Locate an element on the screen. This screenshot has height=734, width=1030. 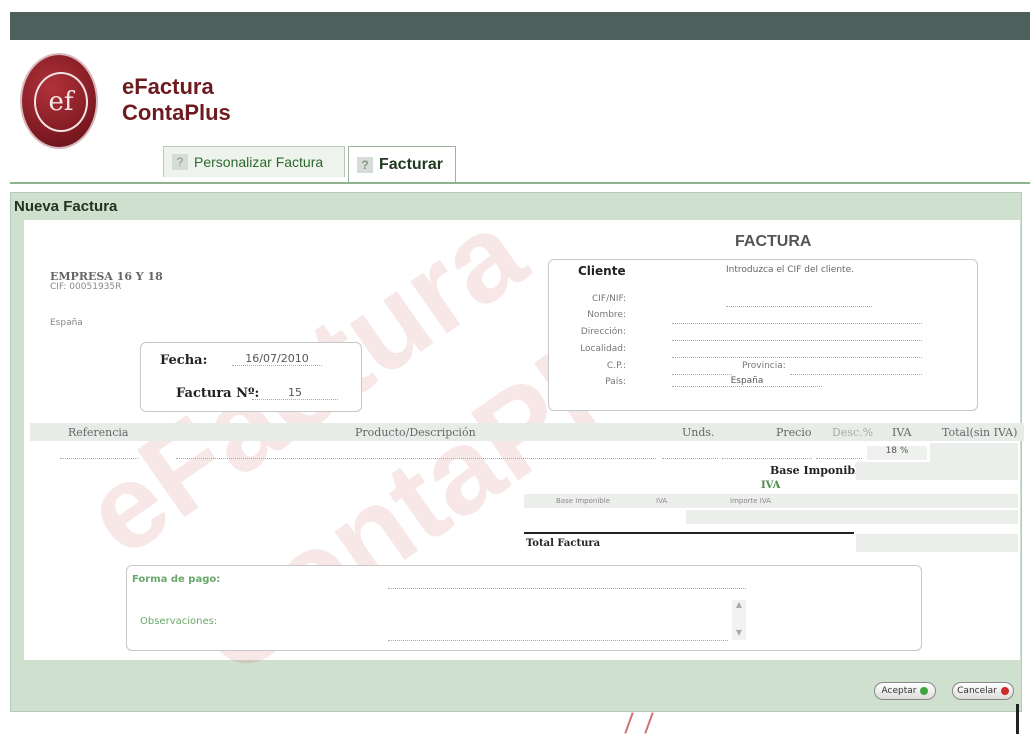
units-field is located at coordinates (690, 453).